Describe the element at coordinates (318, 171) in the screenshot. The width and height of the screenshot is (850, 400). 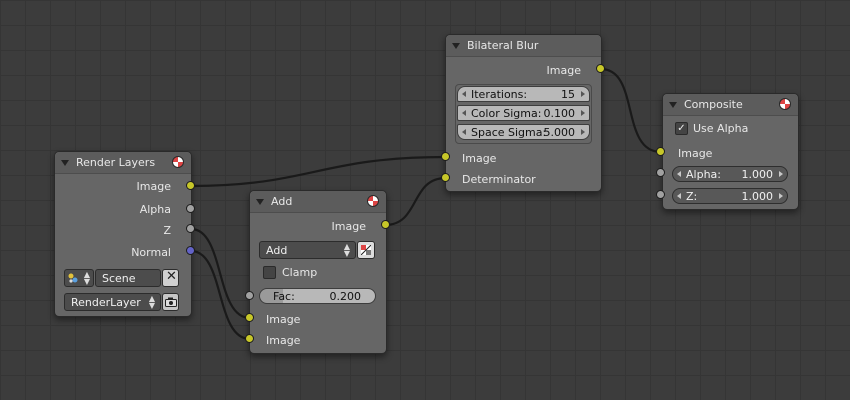
I see `link-render-image-to-blur` at that location.